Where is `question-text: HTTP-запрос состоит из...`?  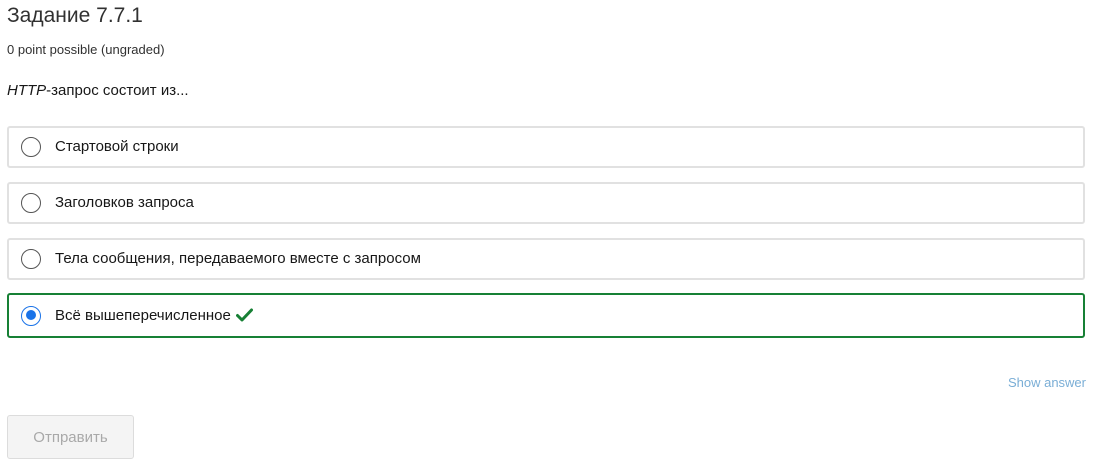 question-text: HTTP-запрос состоит из... is located at coordinates (98, 91).